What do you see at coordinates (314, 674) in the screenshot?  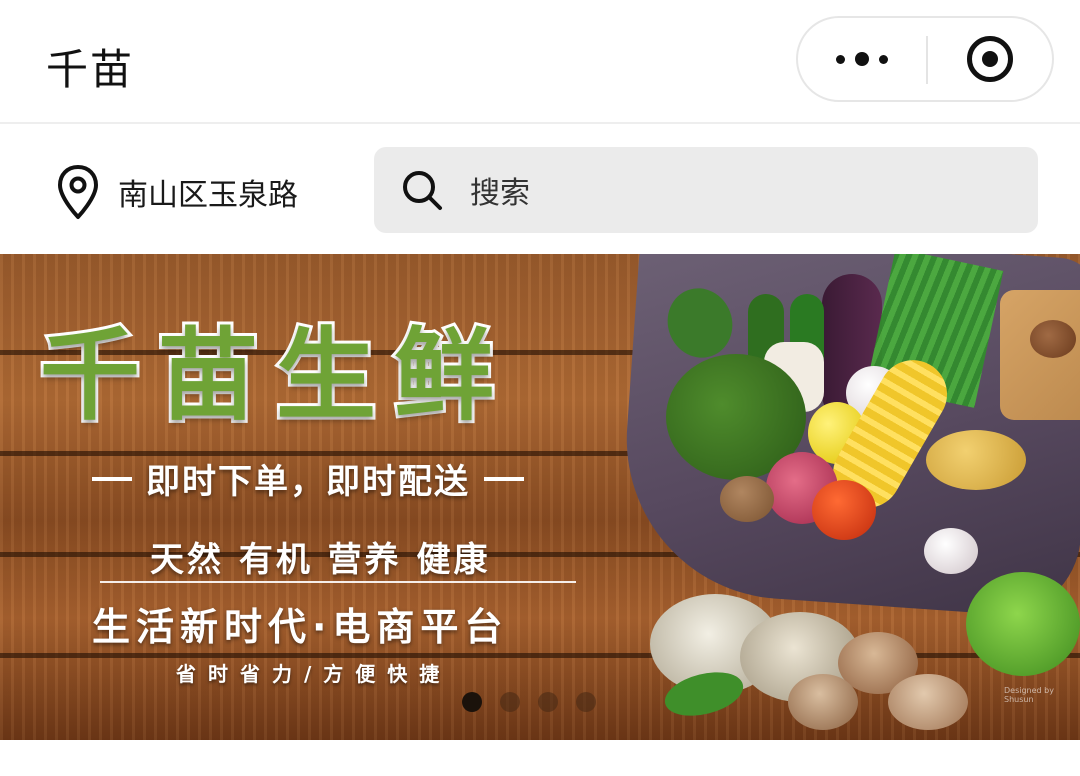 I see `banner-subslogan: 省时省力/方便快捷` at bounding box center [314, 674].